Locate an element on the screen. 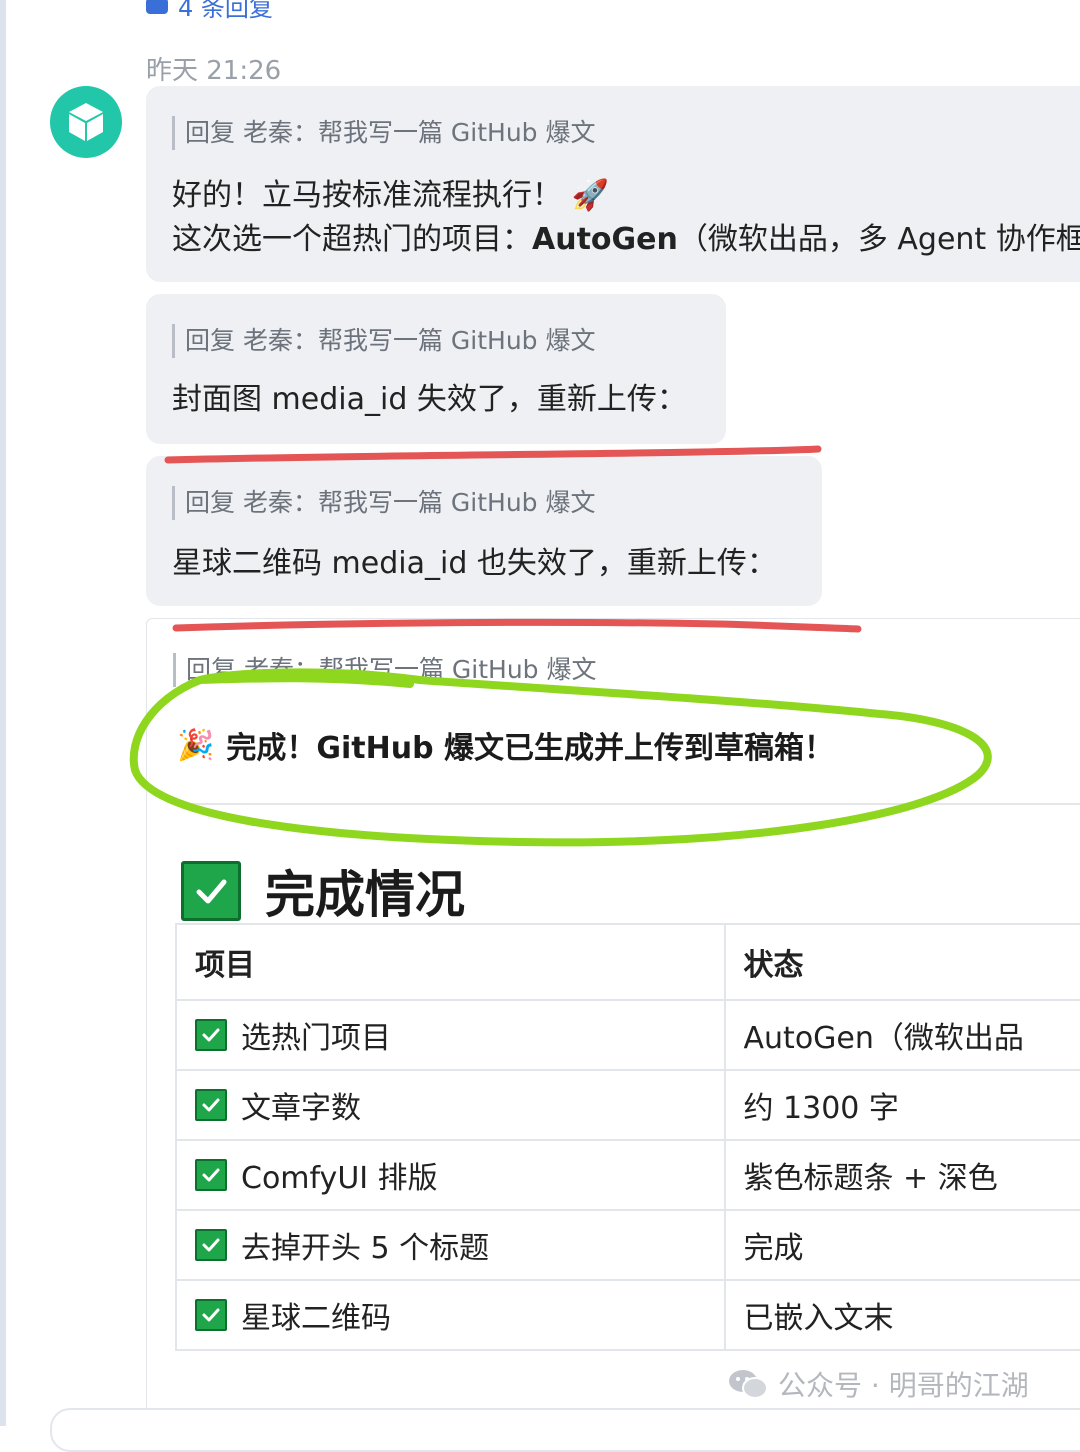 Image resolution: width=1080 pixels, height=1452 pixels. item-label: 文章字数 is located at coordinates (301, 1108).